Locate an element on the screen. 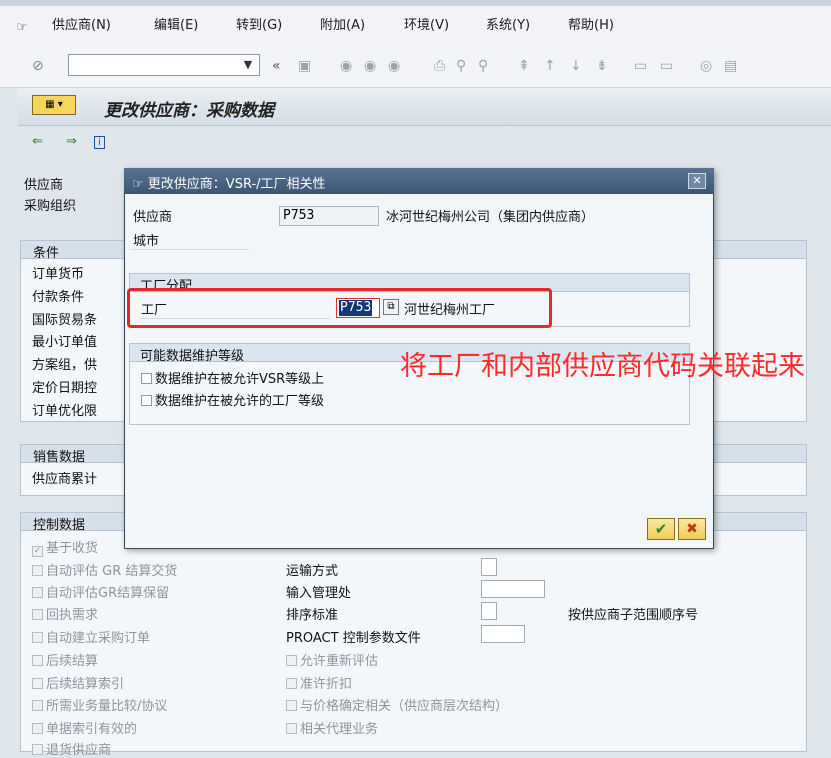 This screenshot has height=758, width=831. menu-help: 帮助(H) is located at coordinates (591, 23).